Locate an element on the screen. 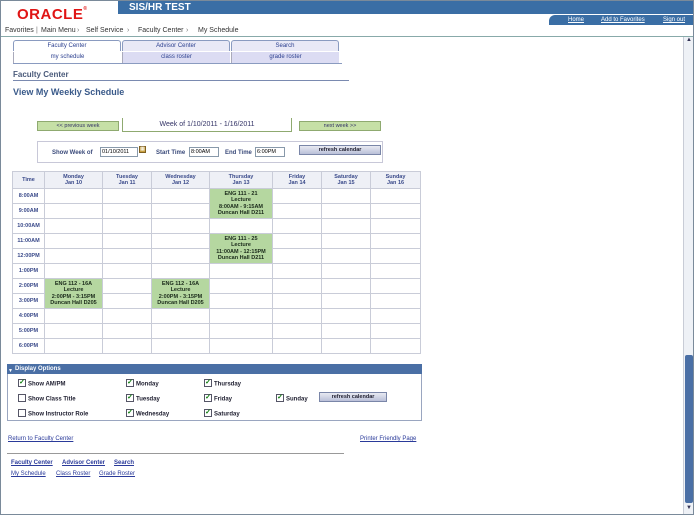  printer-friendly-link: Printer Friendly Page is located at coordinates (388, 439).